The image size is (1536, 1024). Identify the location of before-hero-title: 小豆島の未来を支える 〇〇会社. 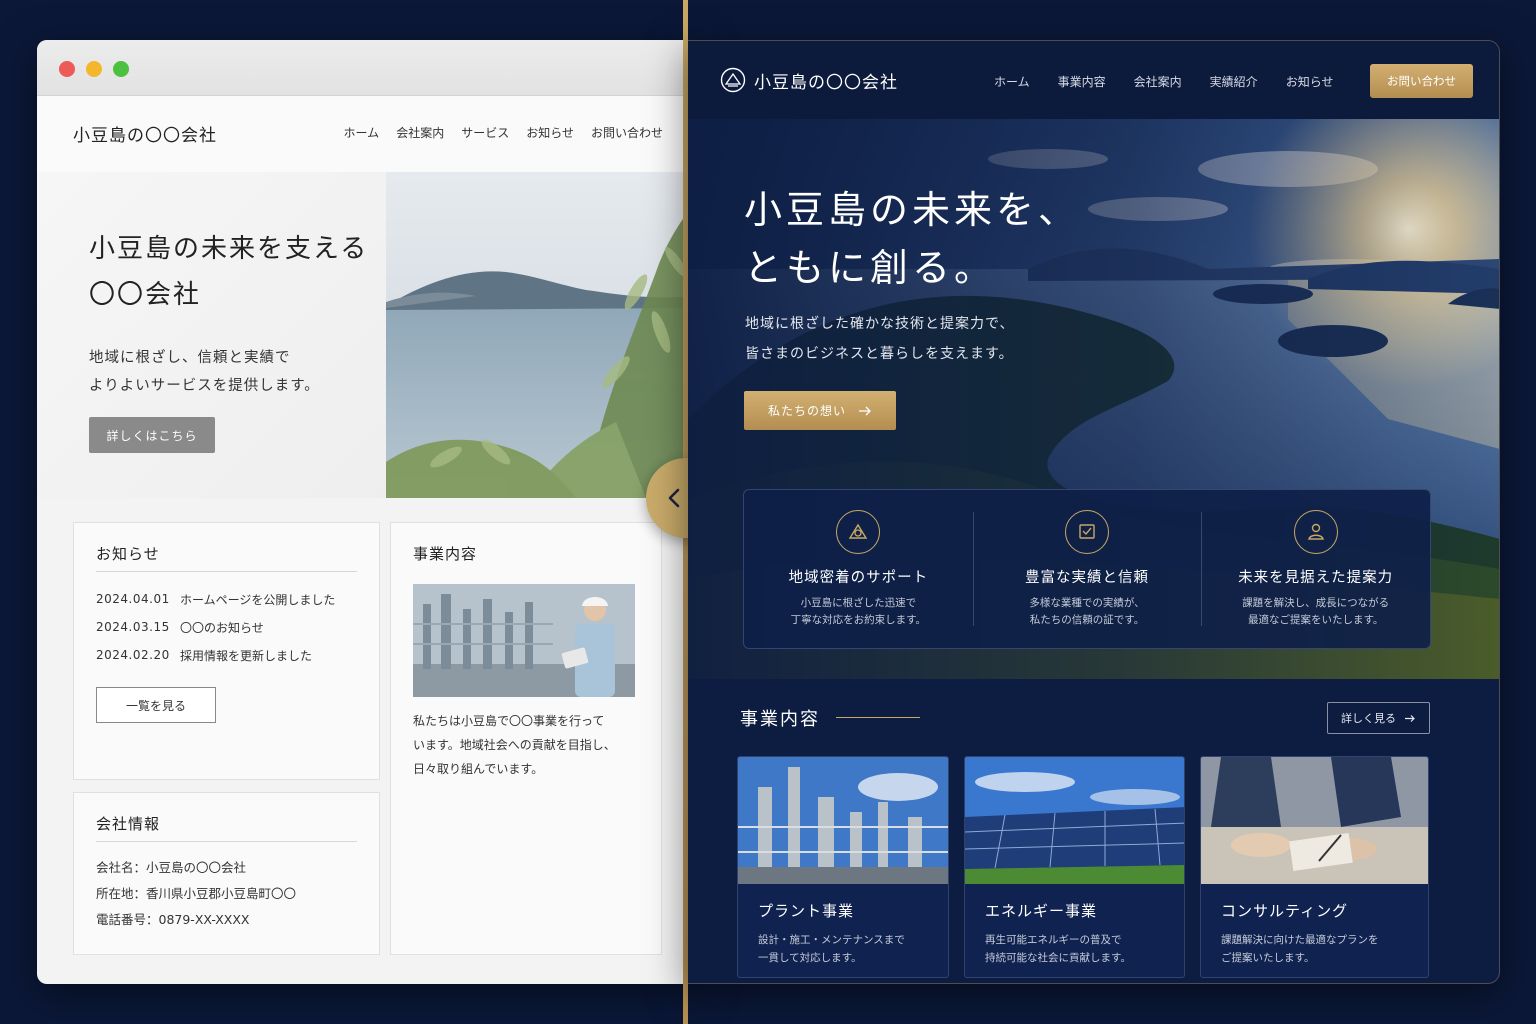
(228, 272).